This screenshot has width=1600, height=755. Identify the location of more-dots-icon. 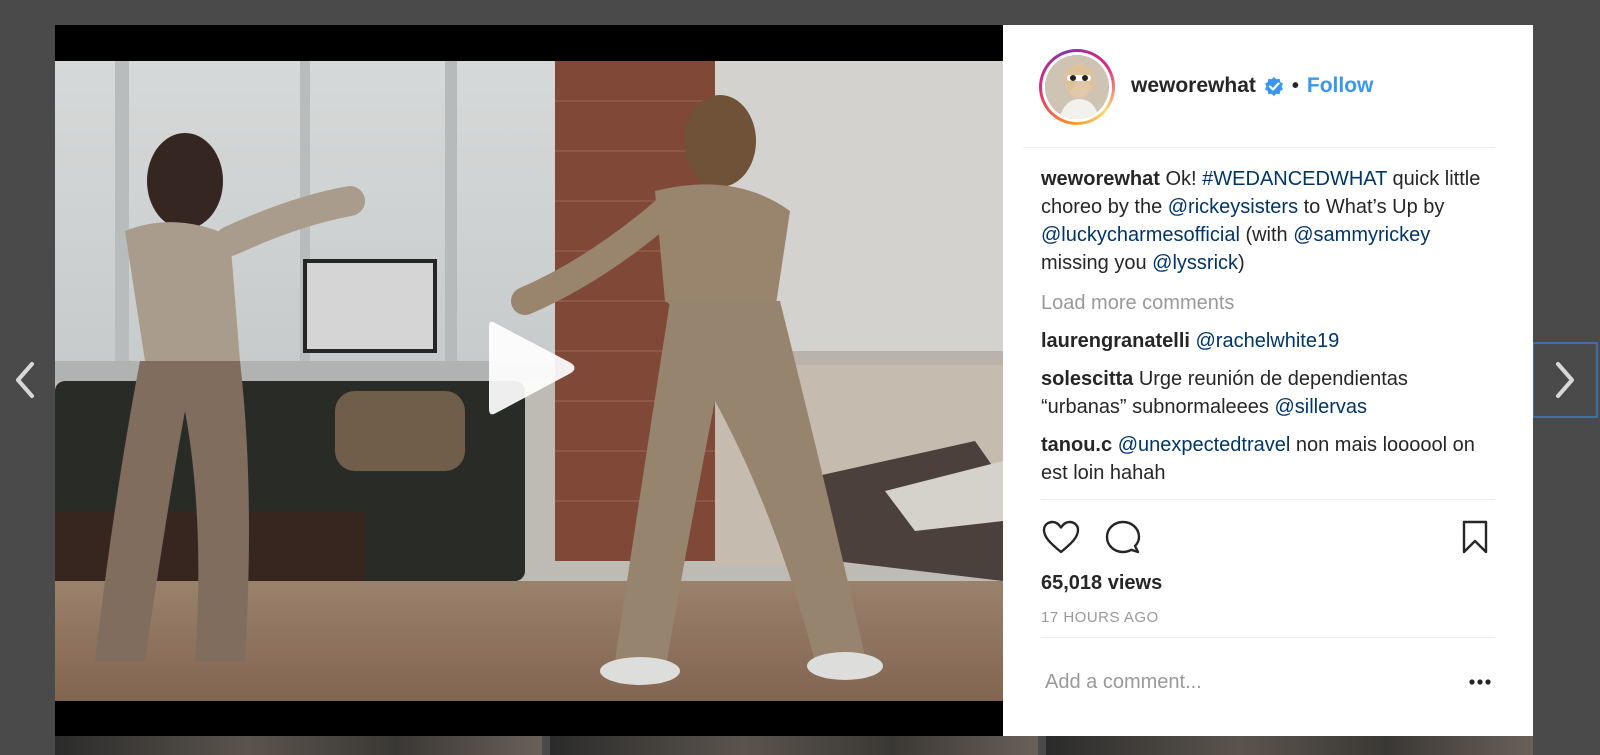
(1480, 682).